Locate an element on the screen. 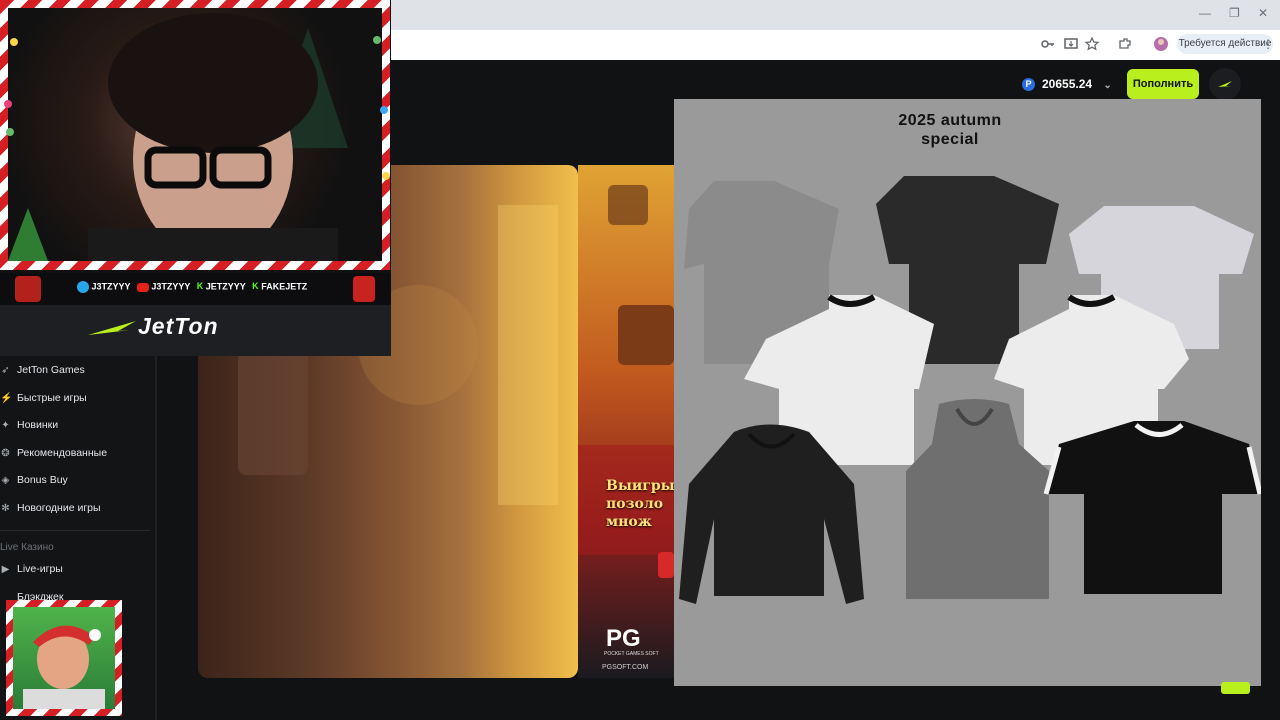  gift-icon is located at coordinates (28, 289).